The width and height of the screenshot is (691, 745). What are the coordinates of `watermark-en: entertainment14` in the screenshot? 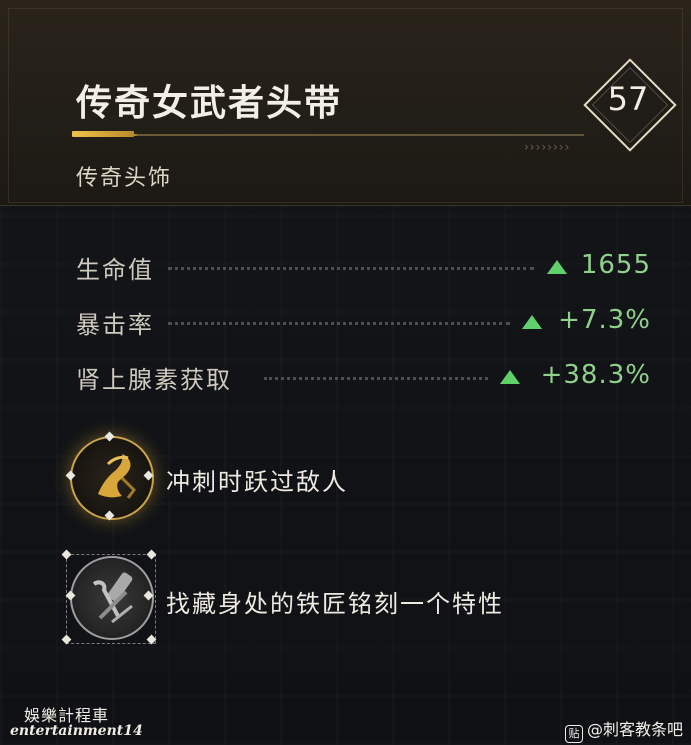 It's located at (76, 731).